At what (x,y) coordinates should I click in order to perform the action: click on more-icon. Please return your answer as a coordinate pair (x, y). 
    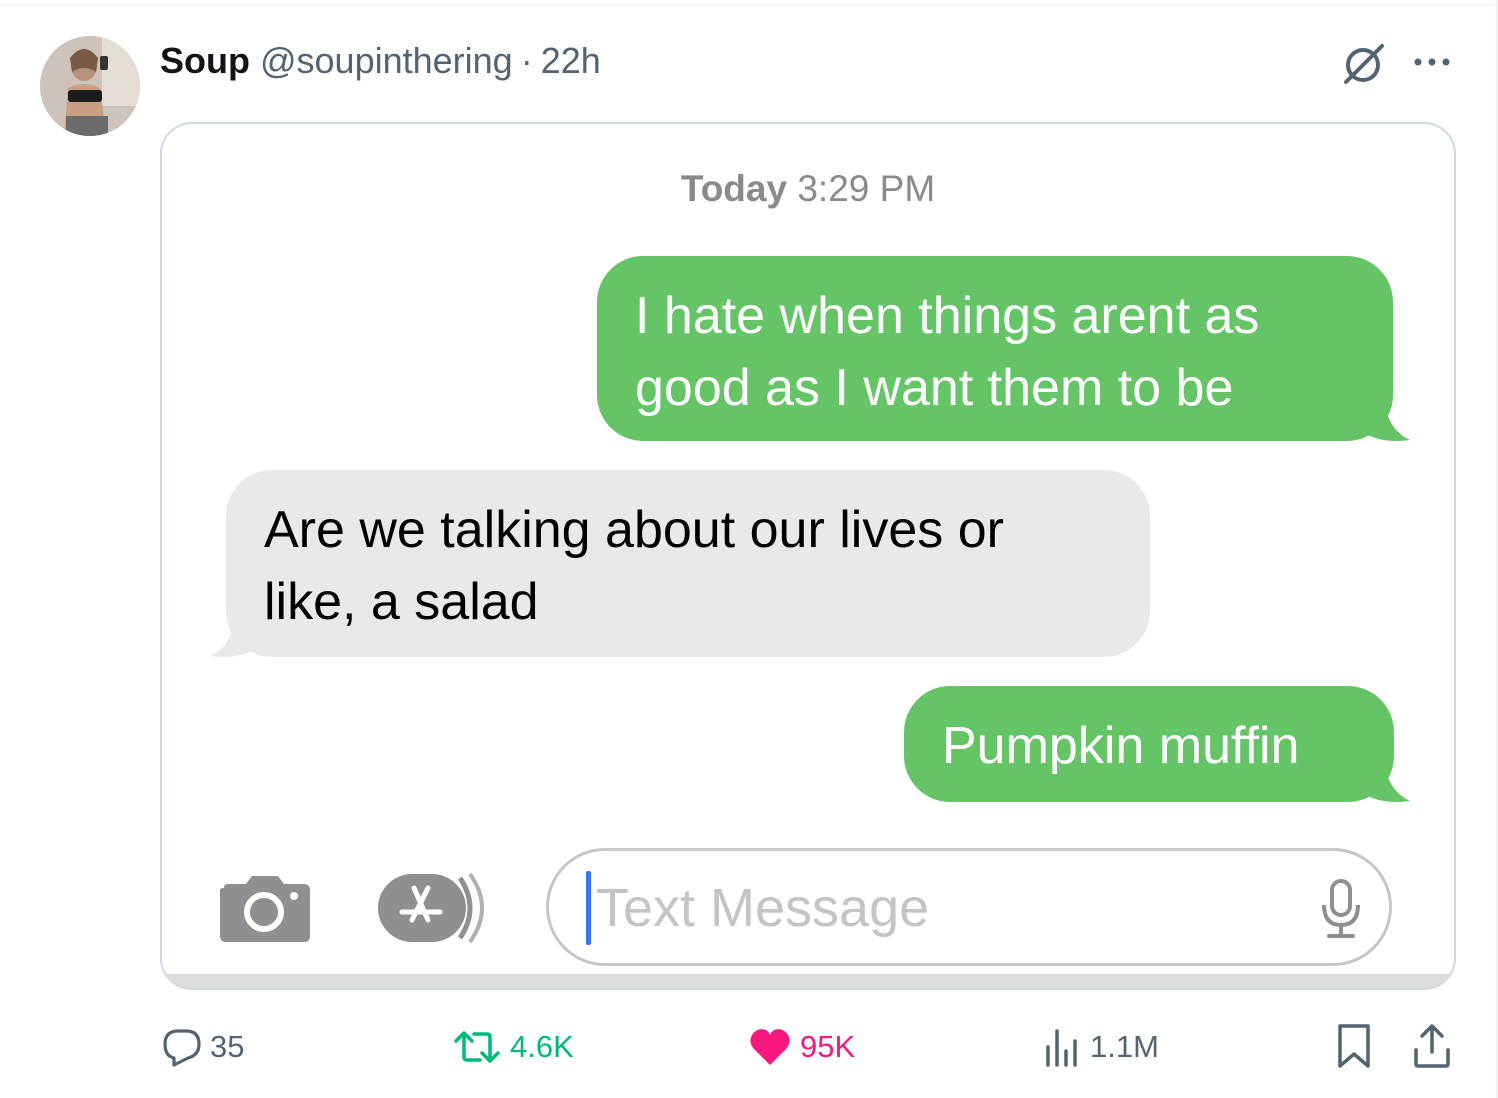
    Looking at the image, I should click on (1432, 62).